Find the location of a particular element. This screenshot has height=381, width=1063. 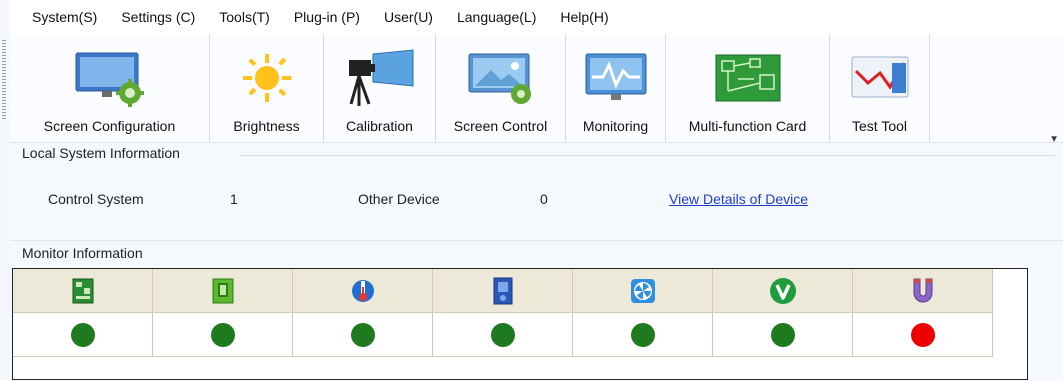

multi-function-card-button: Multi-function Card is located at coordinates (748, 88).